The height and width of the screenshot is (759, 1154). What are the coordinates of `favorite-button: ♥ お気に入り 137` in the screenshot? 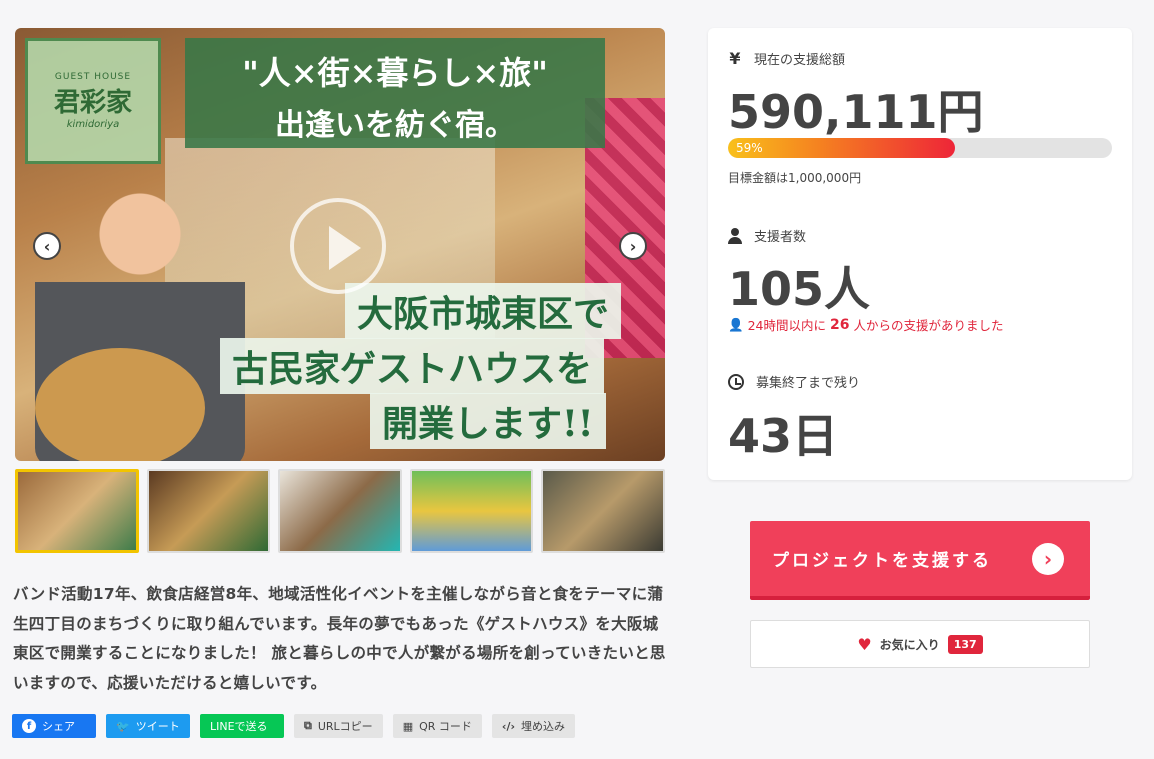 It's located at (920, 644).